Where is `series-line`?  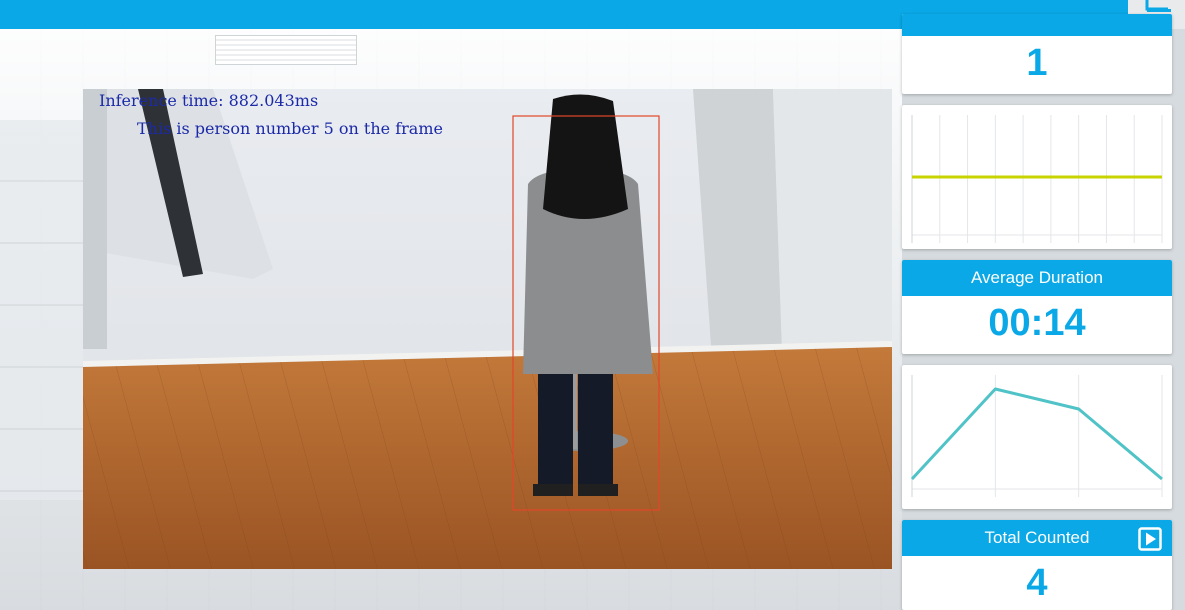
series-line is located at coordinates (1036, 434).